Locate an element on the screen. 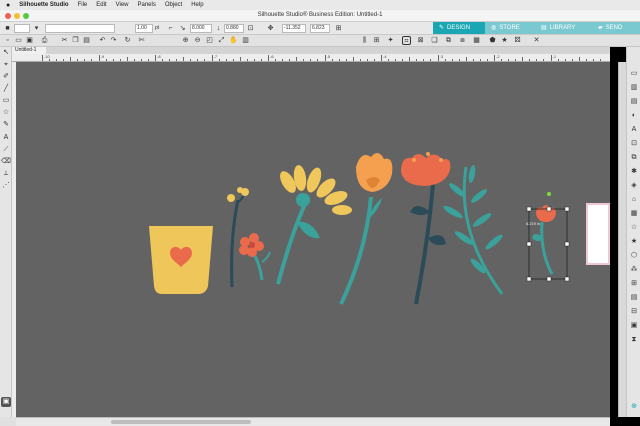 The image size is (640, 426). replicate-icon: ⚄ is located at coordinates (517, 40).